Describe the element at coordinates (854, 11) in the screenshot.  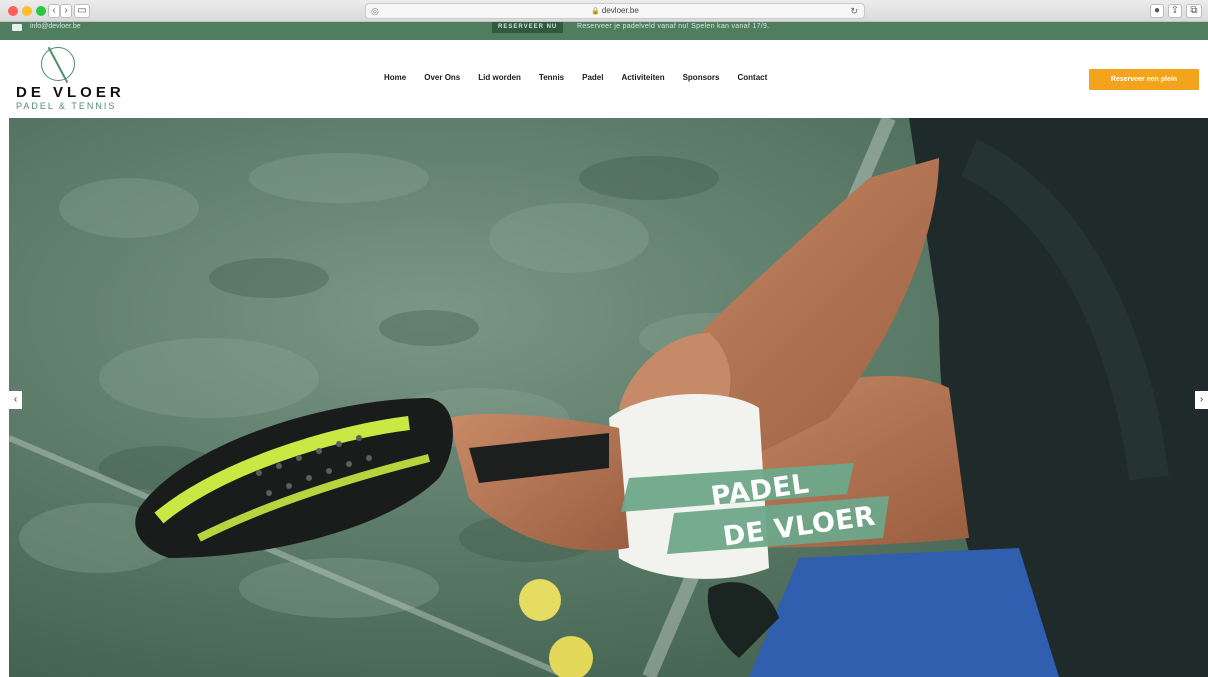
I see `reload-icon: ↻` at that location.